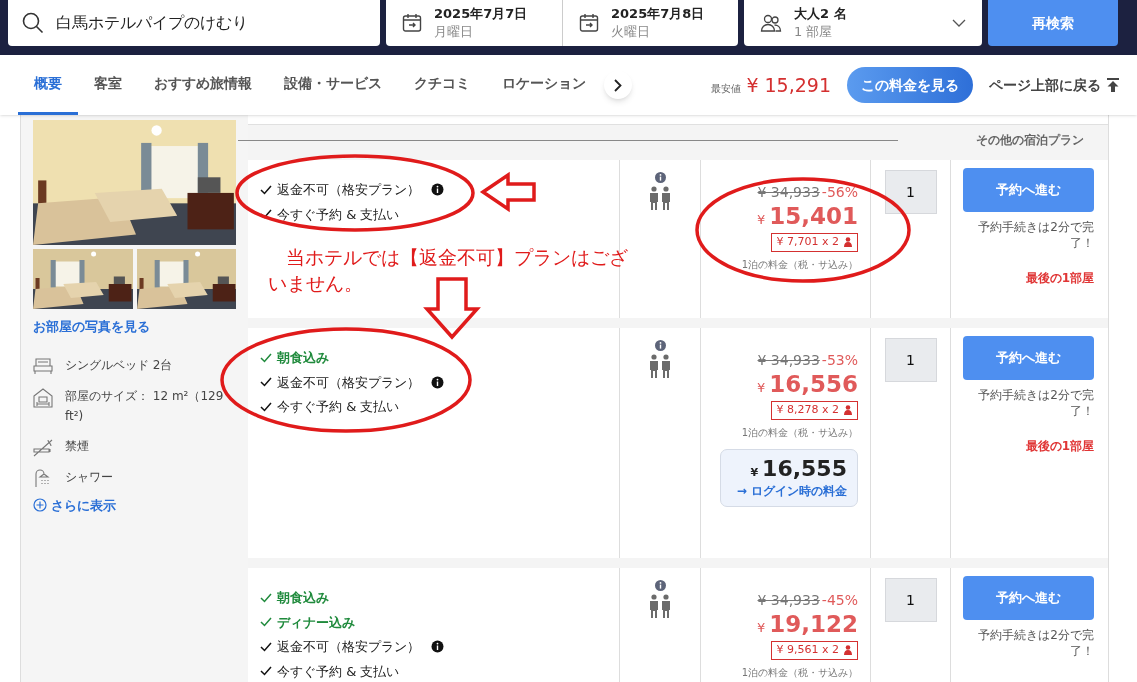  I want to click on lowest-price-label: 最安値, so click(726, 88).